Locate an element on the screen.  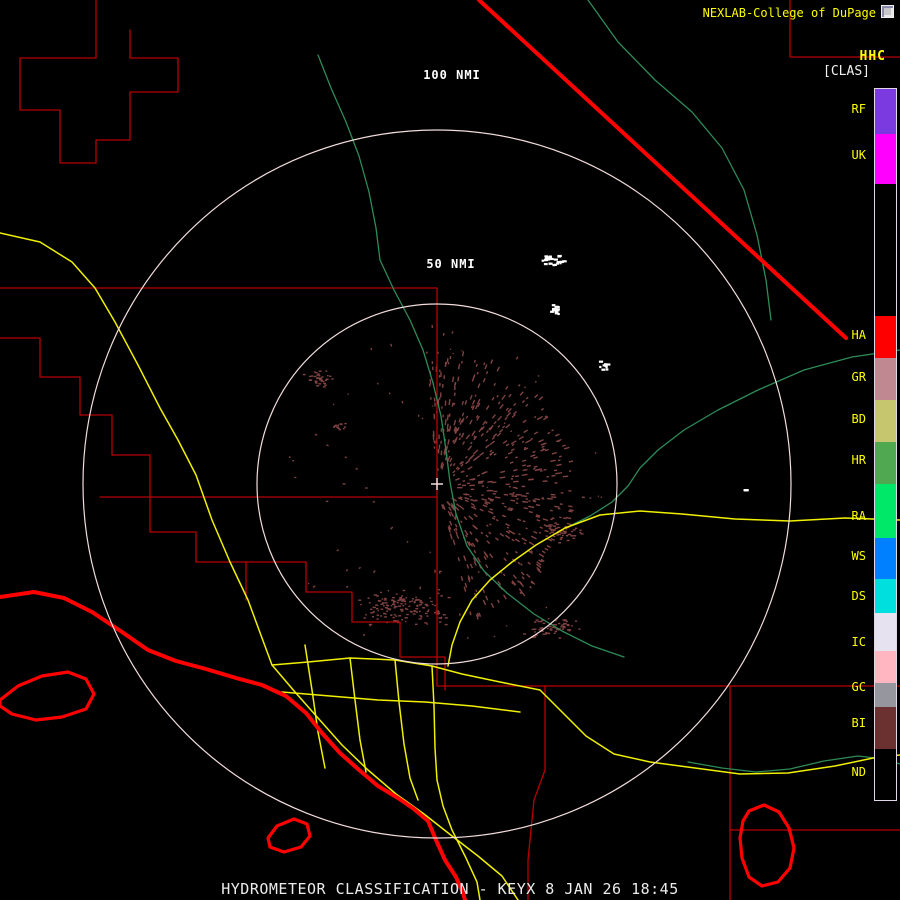
legend-segment-gr is located at coordinates (885, 379).